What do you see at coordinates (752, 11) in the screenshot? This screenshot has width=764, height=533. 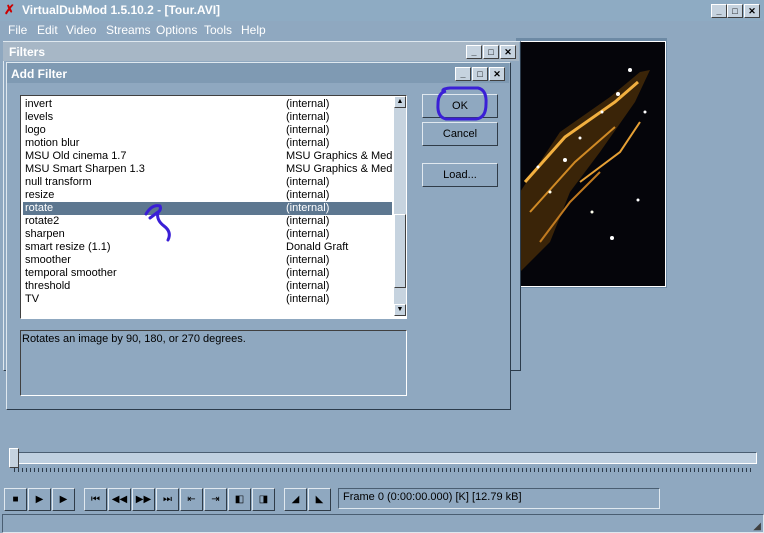 I see `close-icon: ✕` at bounding box center [752, 11].